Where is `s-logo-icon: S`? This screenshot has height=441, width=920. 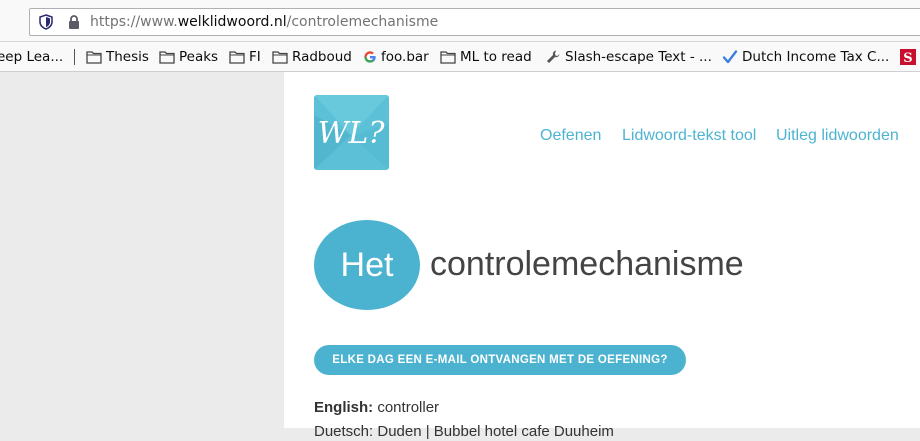
s-logo-icon: S is located at coordinates (908, 57).